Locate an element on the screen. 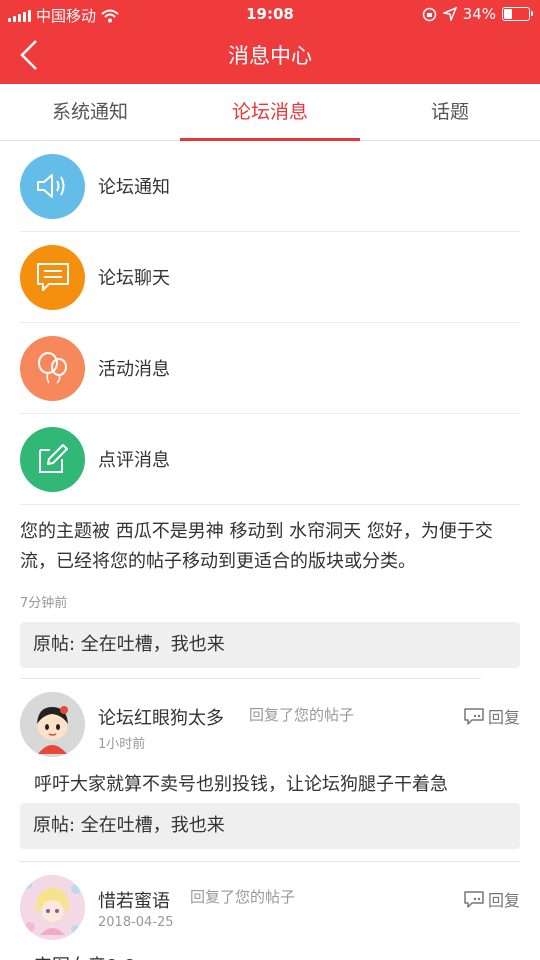  username: 论坛红眼狗太多 is located at coordinates (161, 717).